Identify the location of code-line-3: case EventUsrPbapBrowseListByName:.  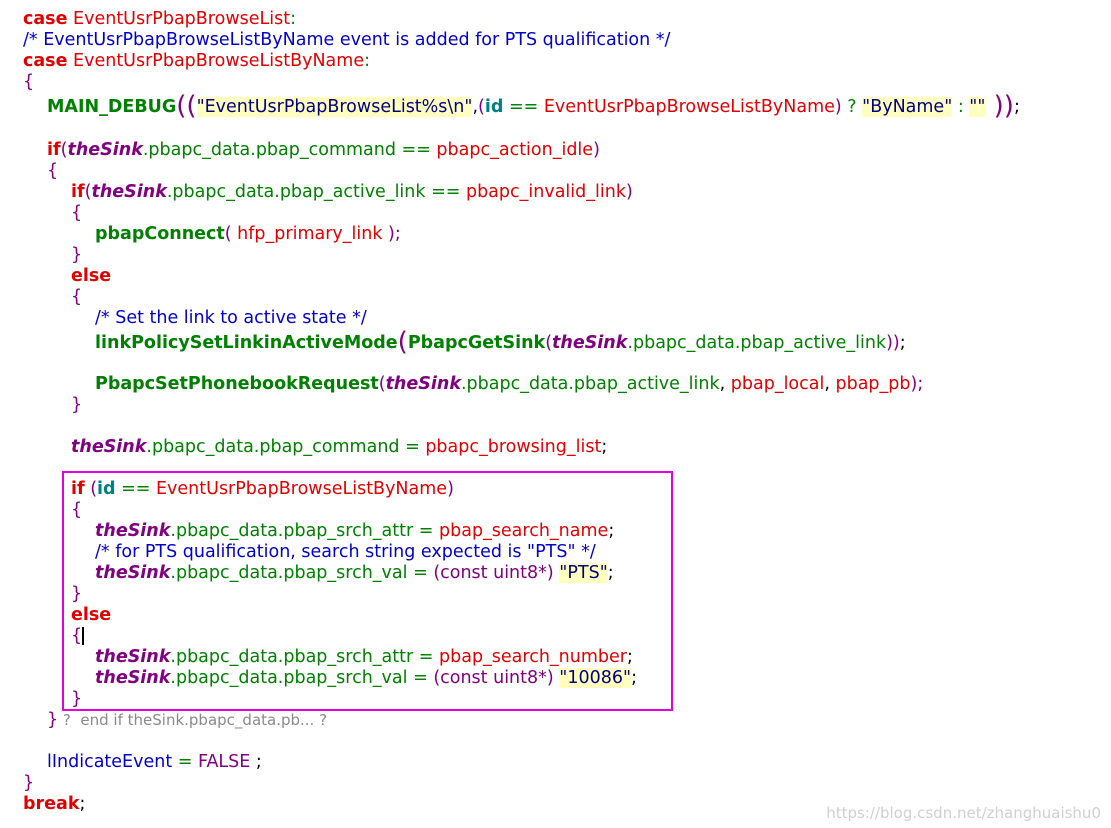
(196, 61).